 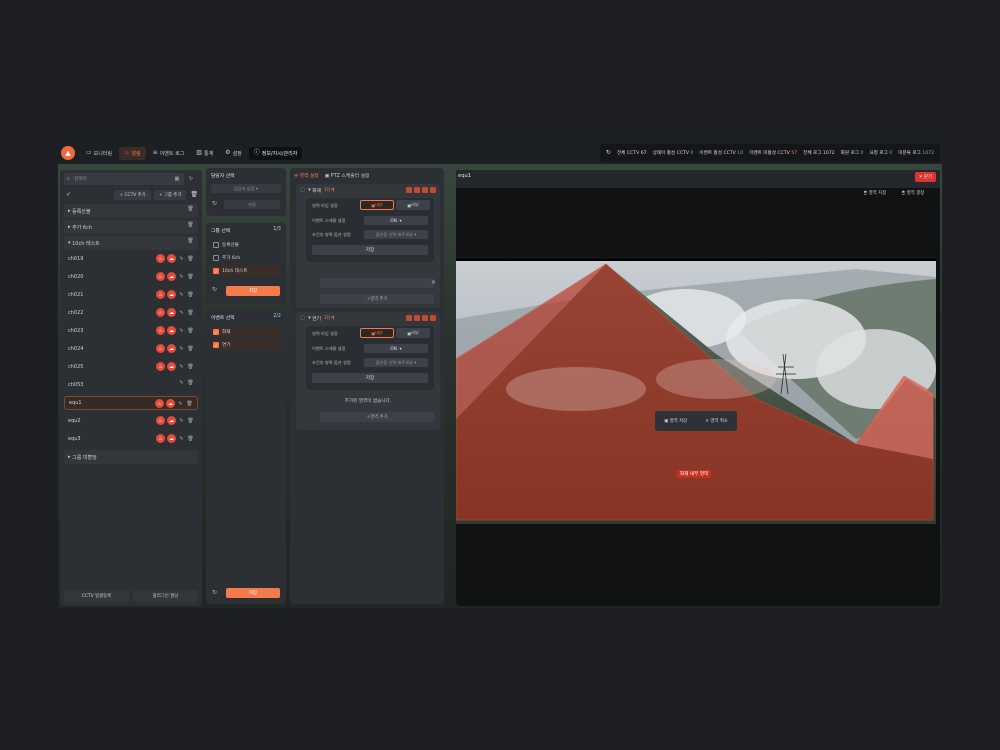 What do you see at coordinates (68, 153) in the screenshot?
I see `logo-icon: ▲` at bounding box center [68, 153].